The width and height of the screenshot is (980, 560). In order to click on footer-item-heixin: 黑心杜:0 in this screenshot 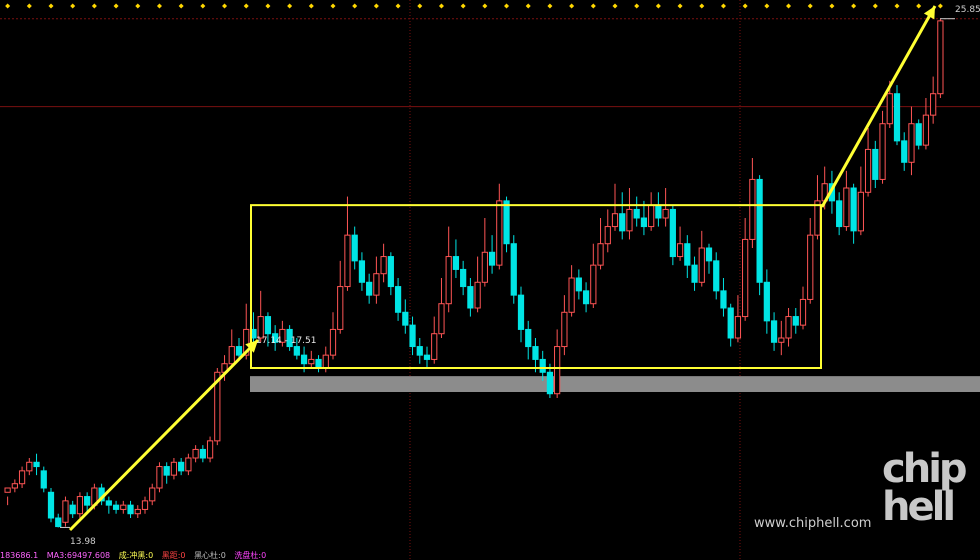, I will do `click(210, 555)`.